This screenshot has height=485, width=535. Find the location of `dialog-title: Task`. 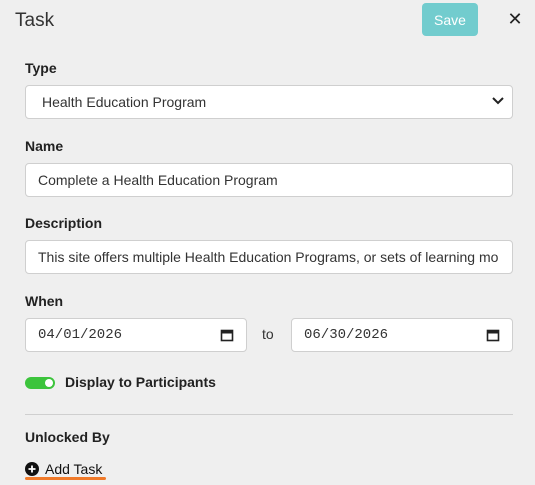

dialog-title: Task is located at coordinates (35, 20).